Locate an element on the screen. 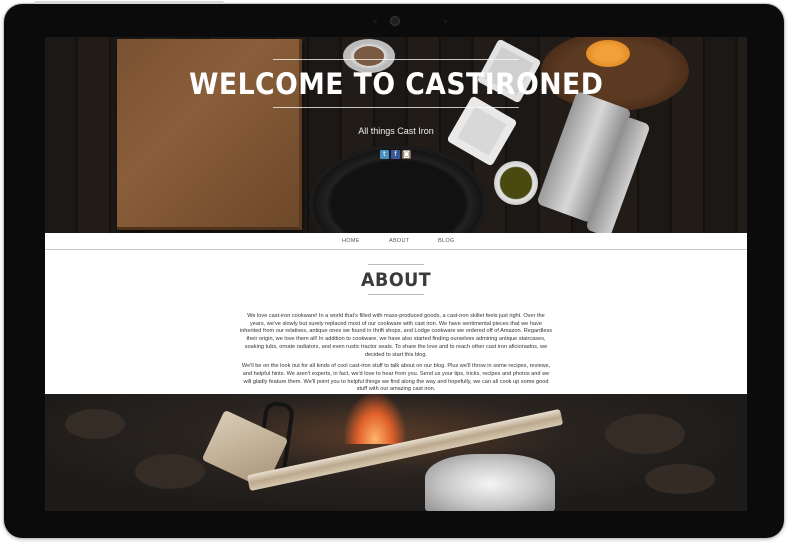 This screenshot has height=542, width=788. main-nav: HOME ABOUT BLOG is located at coordinates (396, 241).